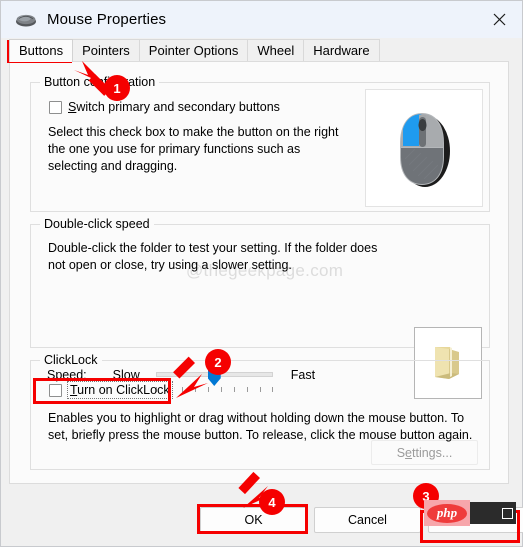  I want to click on double-click-speed-title: Double-click speed, so click(97, 224).